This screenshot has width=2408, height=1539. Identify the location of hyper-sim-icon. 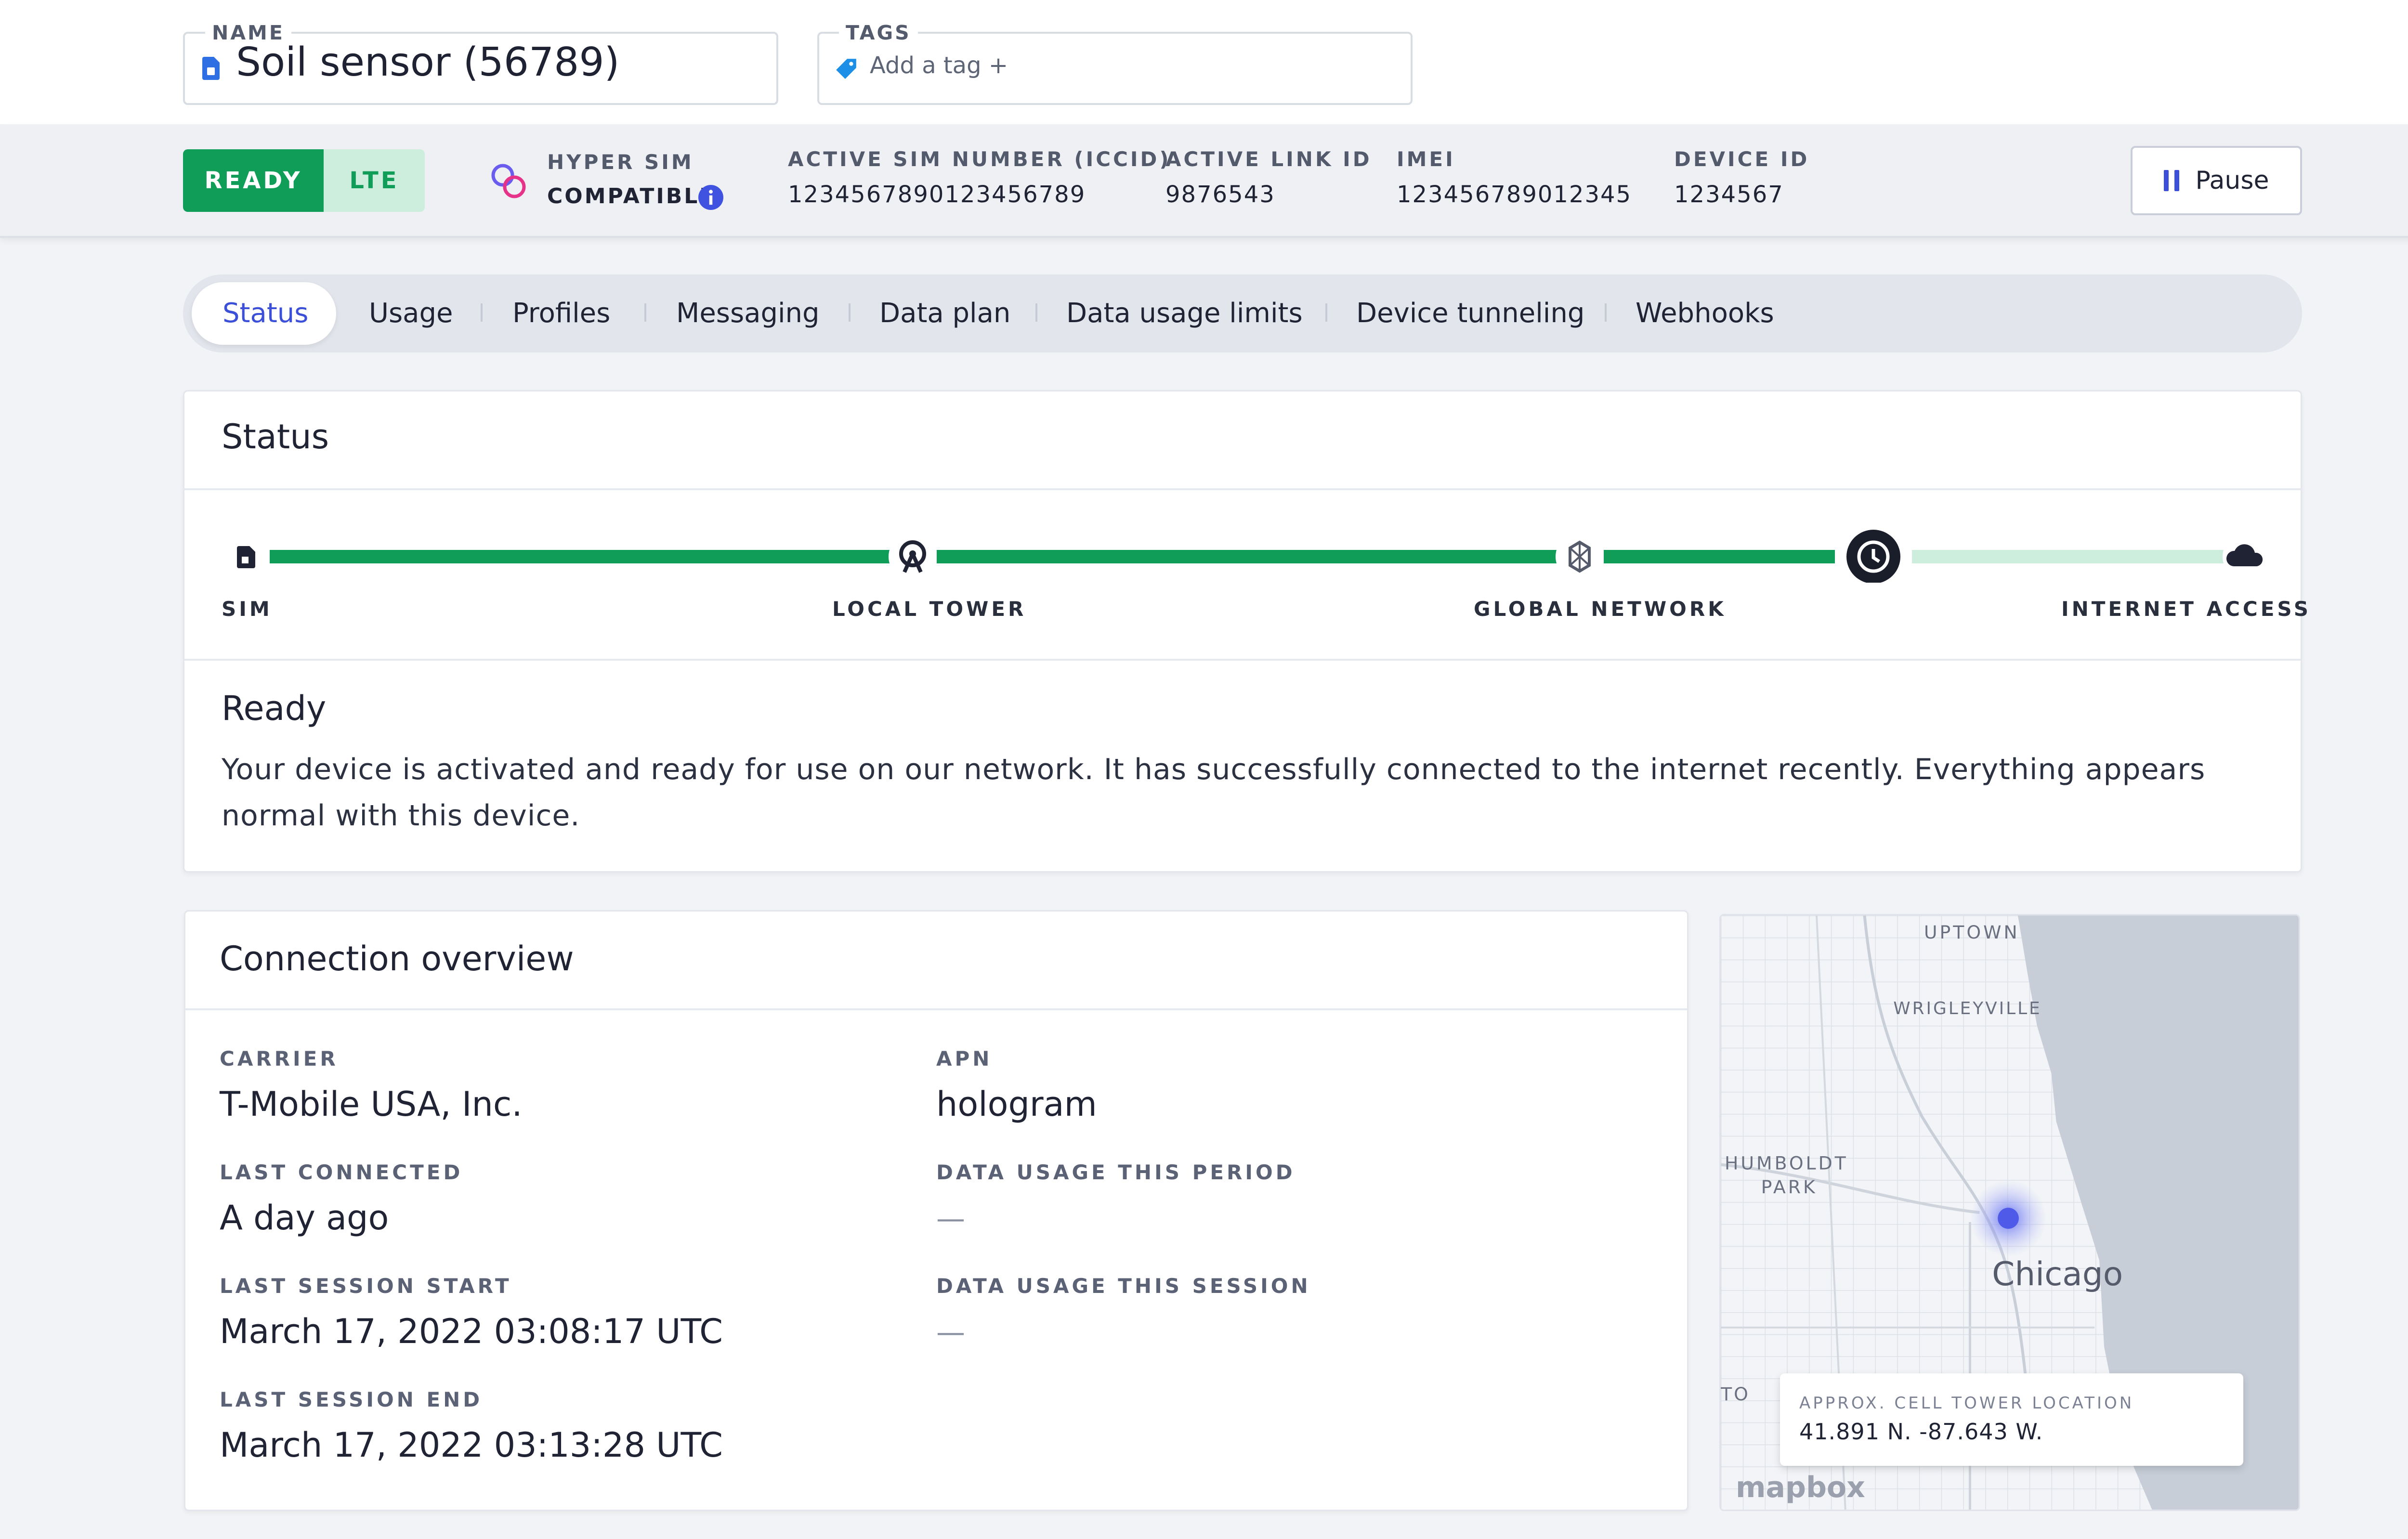
(508, 181).